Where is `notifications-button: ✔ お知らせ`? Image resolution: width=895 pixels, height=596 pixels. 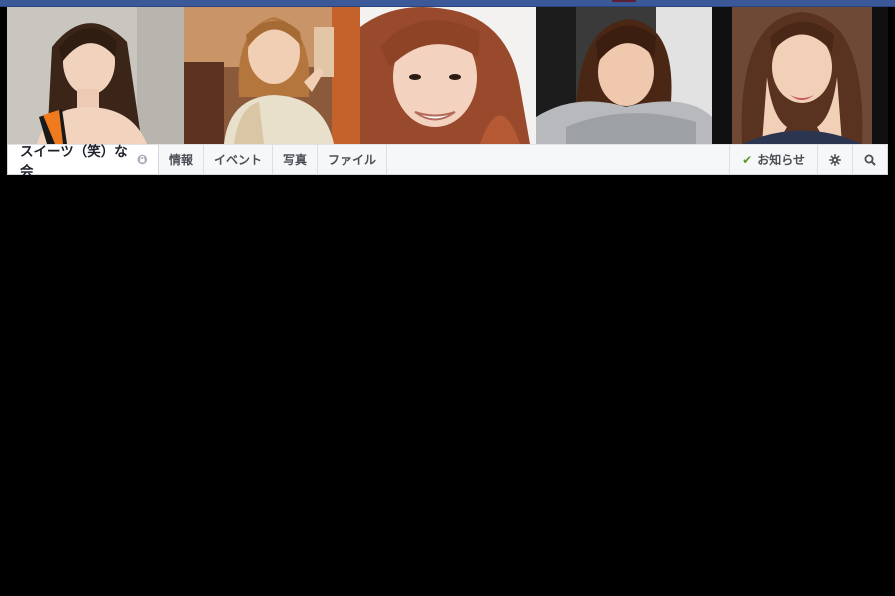
notifications-button: ✔ お知らせ is located at coordinates (773, 159).